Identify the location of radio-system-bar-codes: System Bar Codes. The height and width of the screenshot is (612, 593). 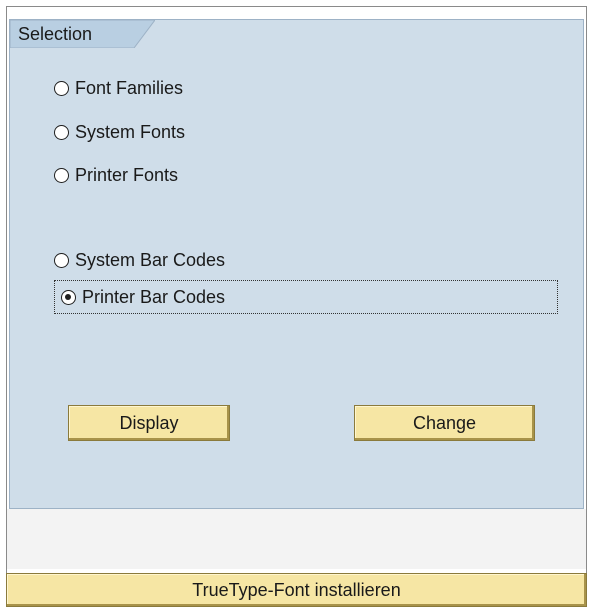
(139, 260).